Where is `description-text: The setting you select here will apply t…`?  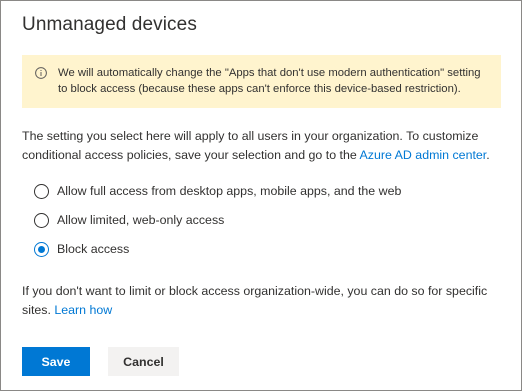
description-text: The setting you select here will apply t… is located at coordinates (264, 146).